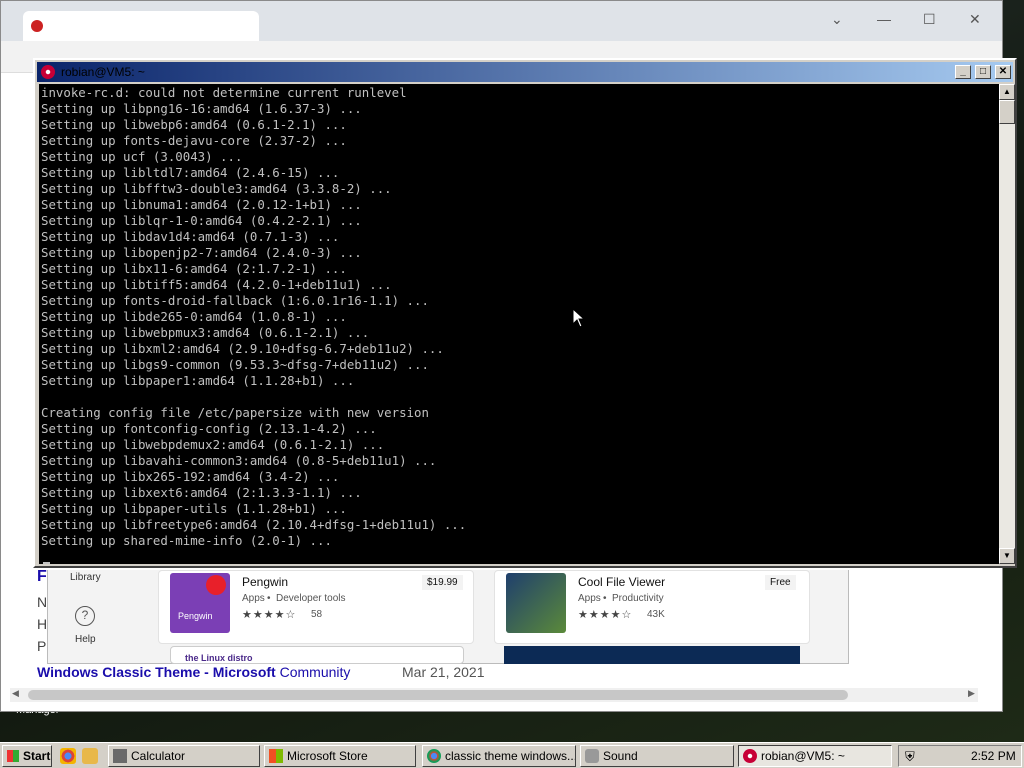 Image resolution: width=1024 pixels, height=768 pixels. What do you see at coordinates (657, 756) in the screenshot?
I see `taskbar-item-sound: Sound` at bounding box center [657, 756].